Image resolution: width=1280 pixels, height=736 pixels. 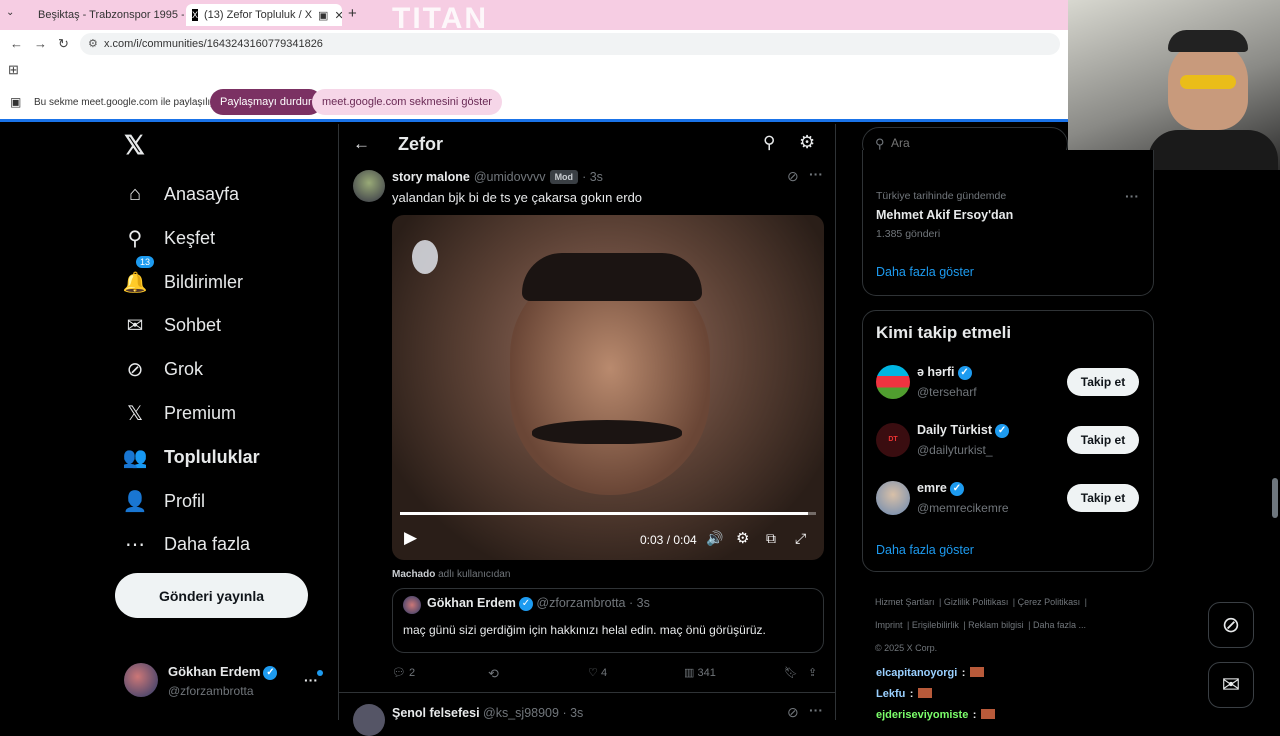 What do you see at coordinates (185, 500) in the screenshot?
I see `sidebar-item-label: Profil` at bounding box center [185, 500].